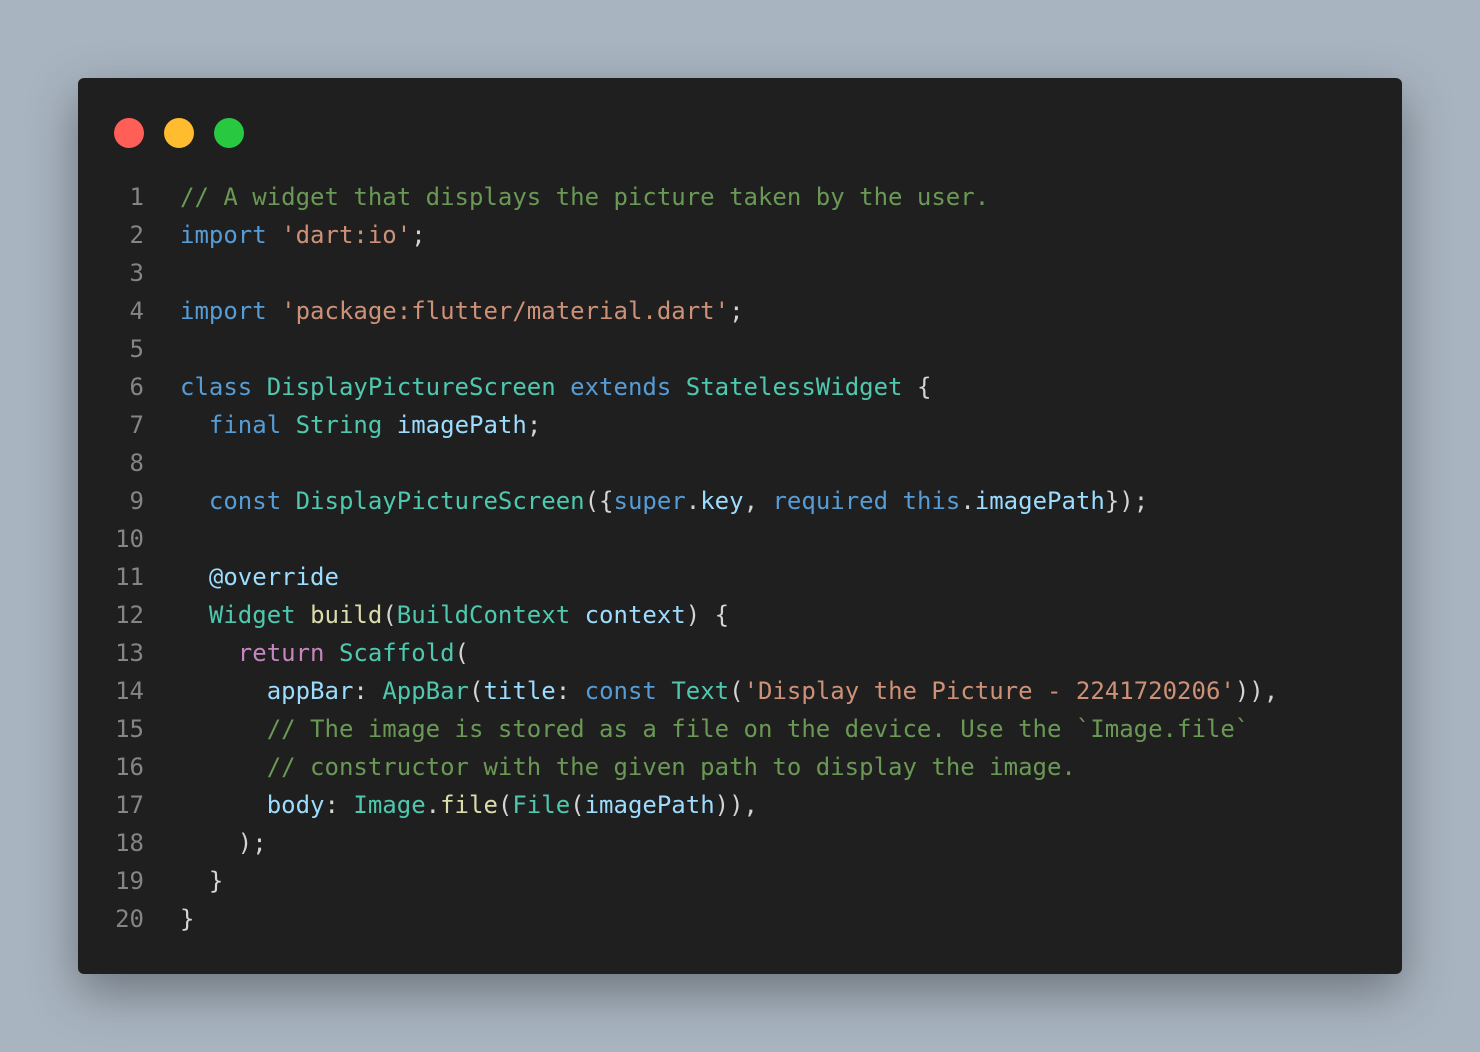 This screenshot has height=1052, width=1480. I want to click on code-line: 8, so click(740, 463).